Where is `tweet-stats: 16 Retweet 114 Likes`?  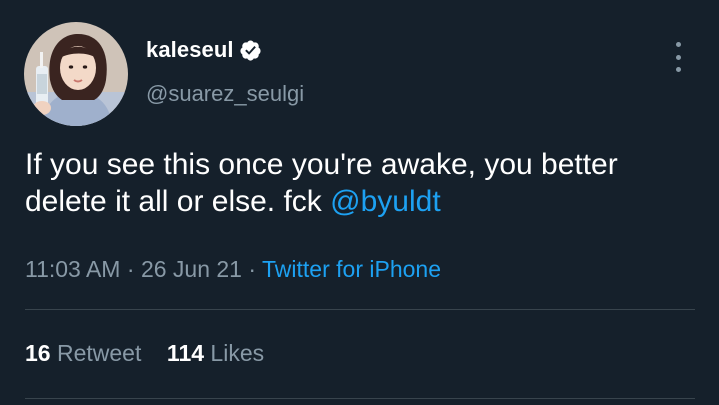
tweet-stats: 16 Retweet 114 Likes is located at coordinates (144, 353).